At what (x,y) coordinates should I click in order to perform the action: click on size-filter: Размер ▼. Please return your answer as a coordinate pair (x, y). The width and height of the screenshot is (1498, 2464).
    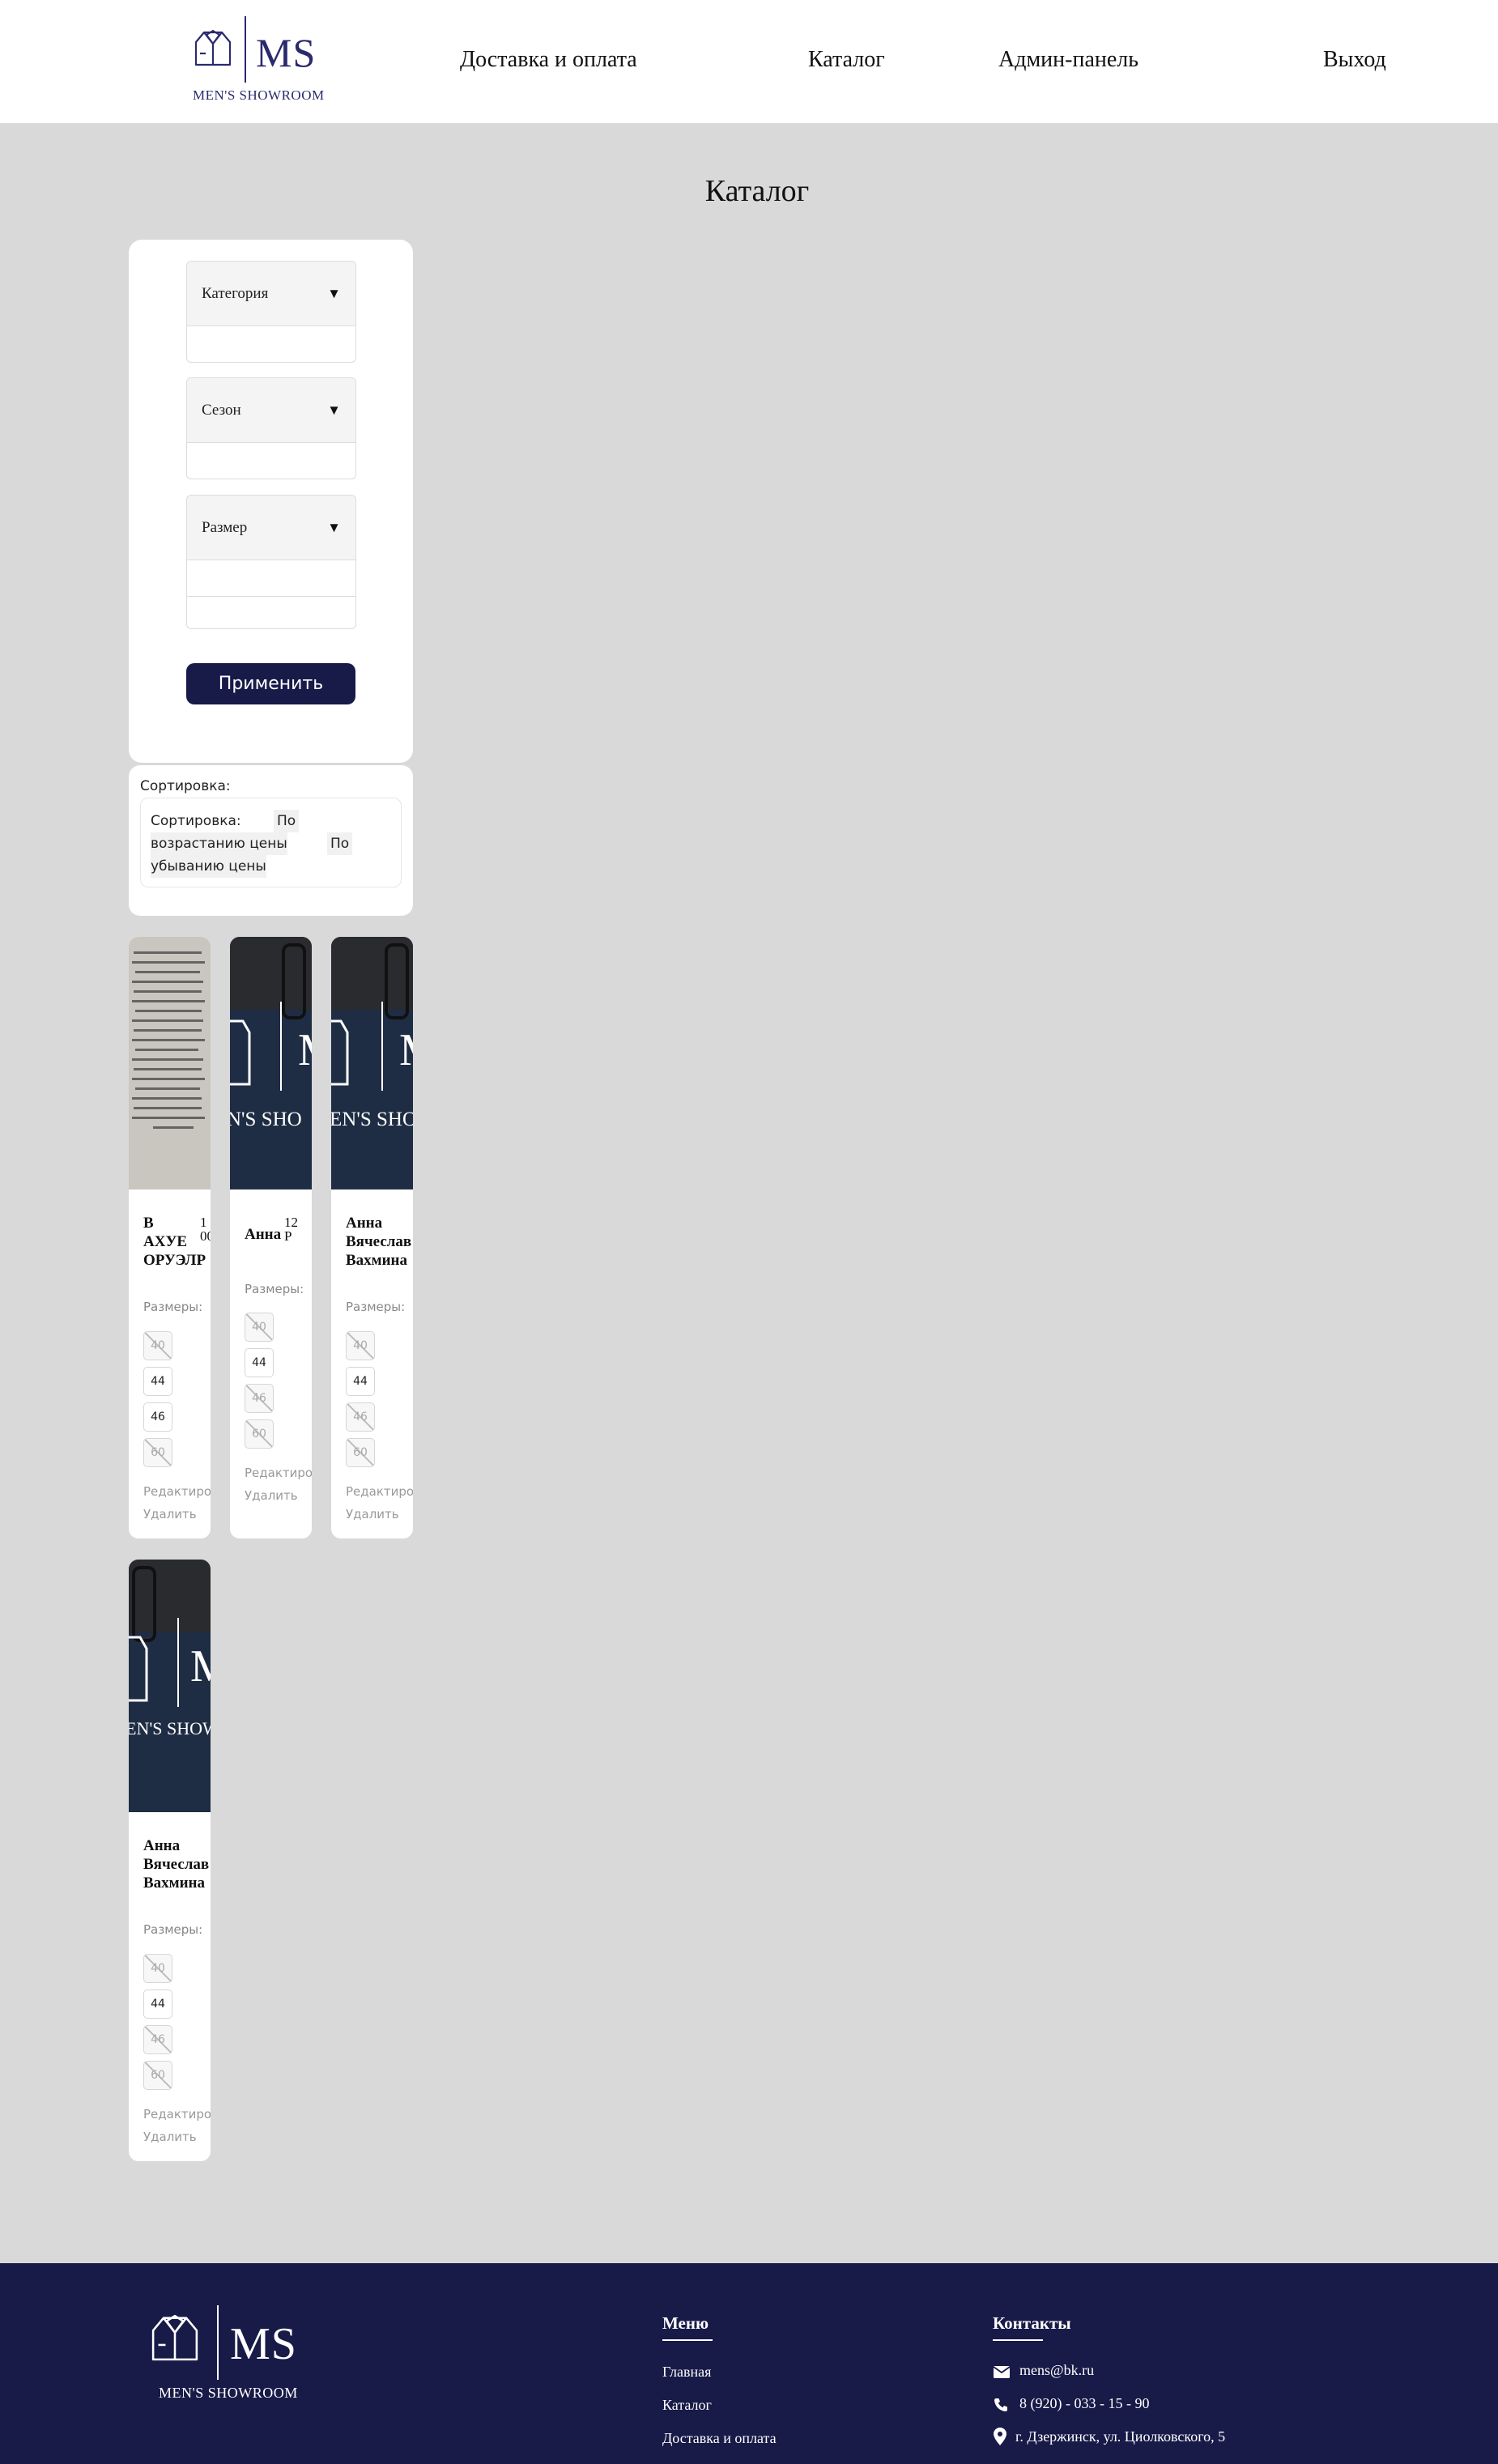
    Looking at the image, I should click on (271, 562).